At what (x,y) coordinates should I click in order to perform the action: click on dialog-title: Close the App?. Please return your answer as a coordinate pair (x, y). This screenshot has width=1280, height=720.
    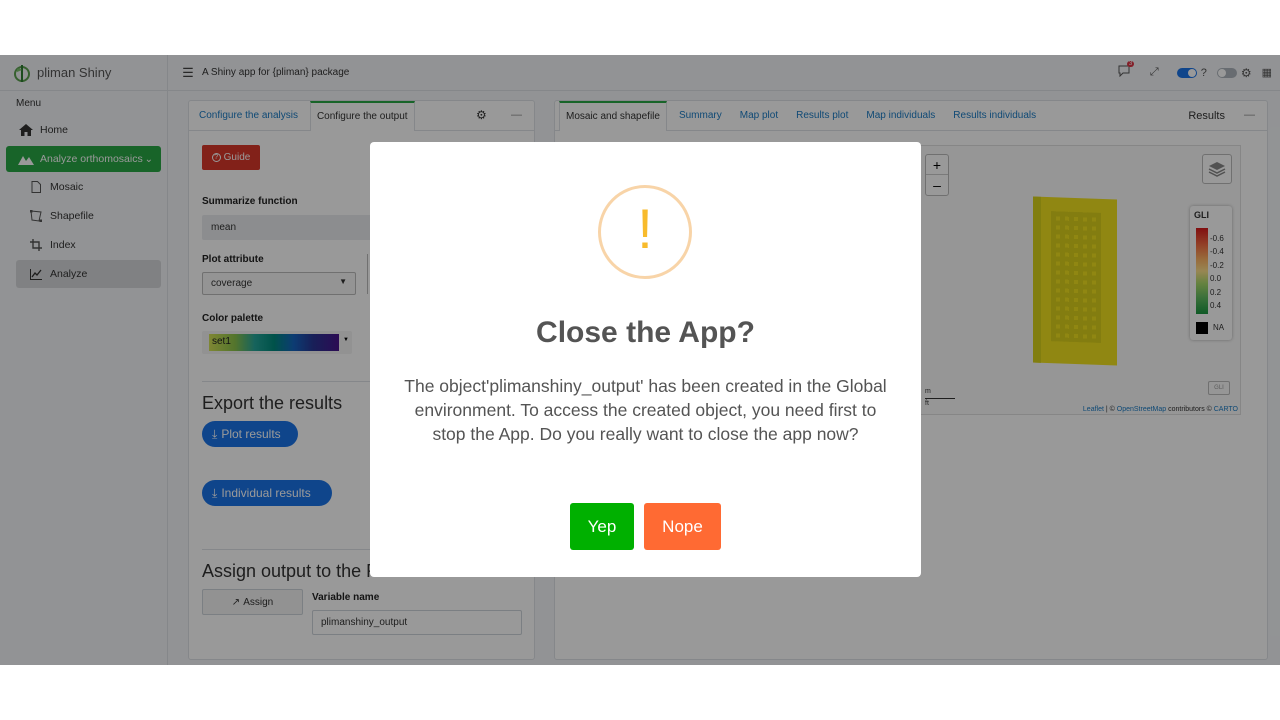
    Looking at the image, I should click on (645, 332).